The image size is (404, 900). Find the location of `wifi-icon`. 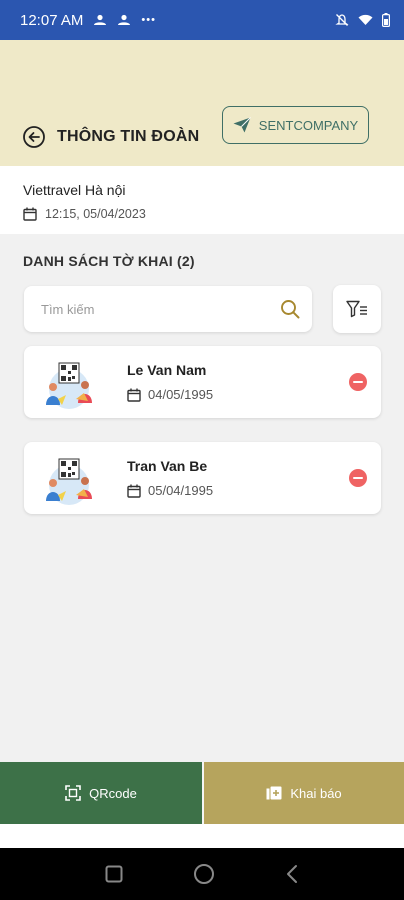

wifi-icon is located at coordinates (365, 20).